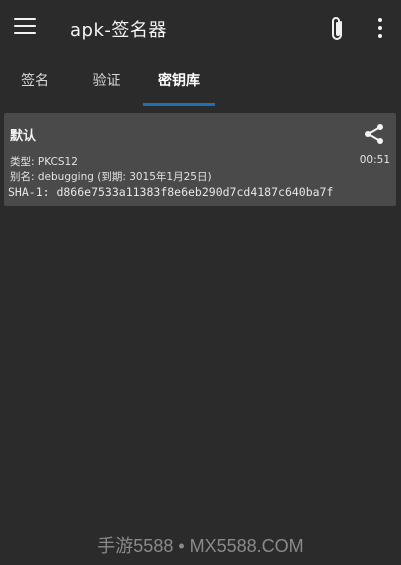 The width and height of the screenshot is (401, 565). I want to click on active-tab-indicator, so click(179, 104).